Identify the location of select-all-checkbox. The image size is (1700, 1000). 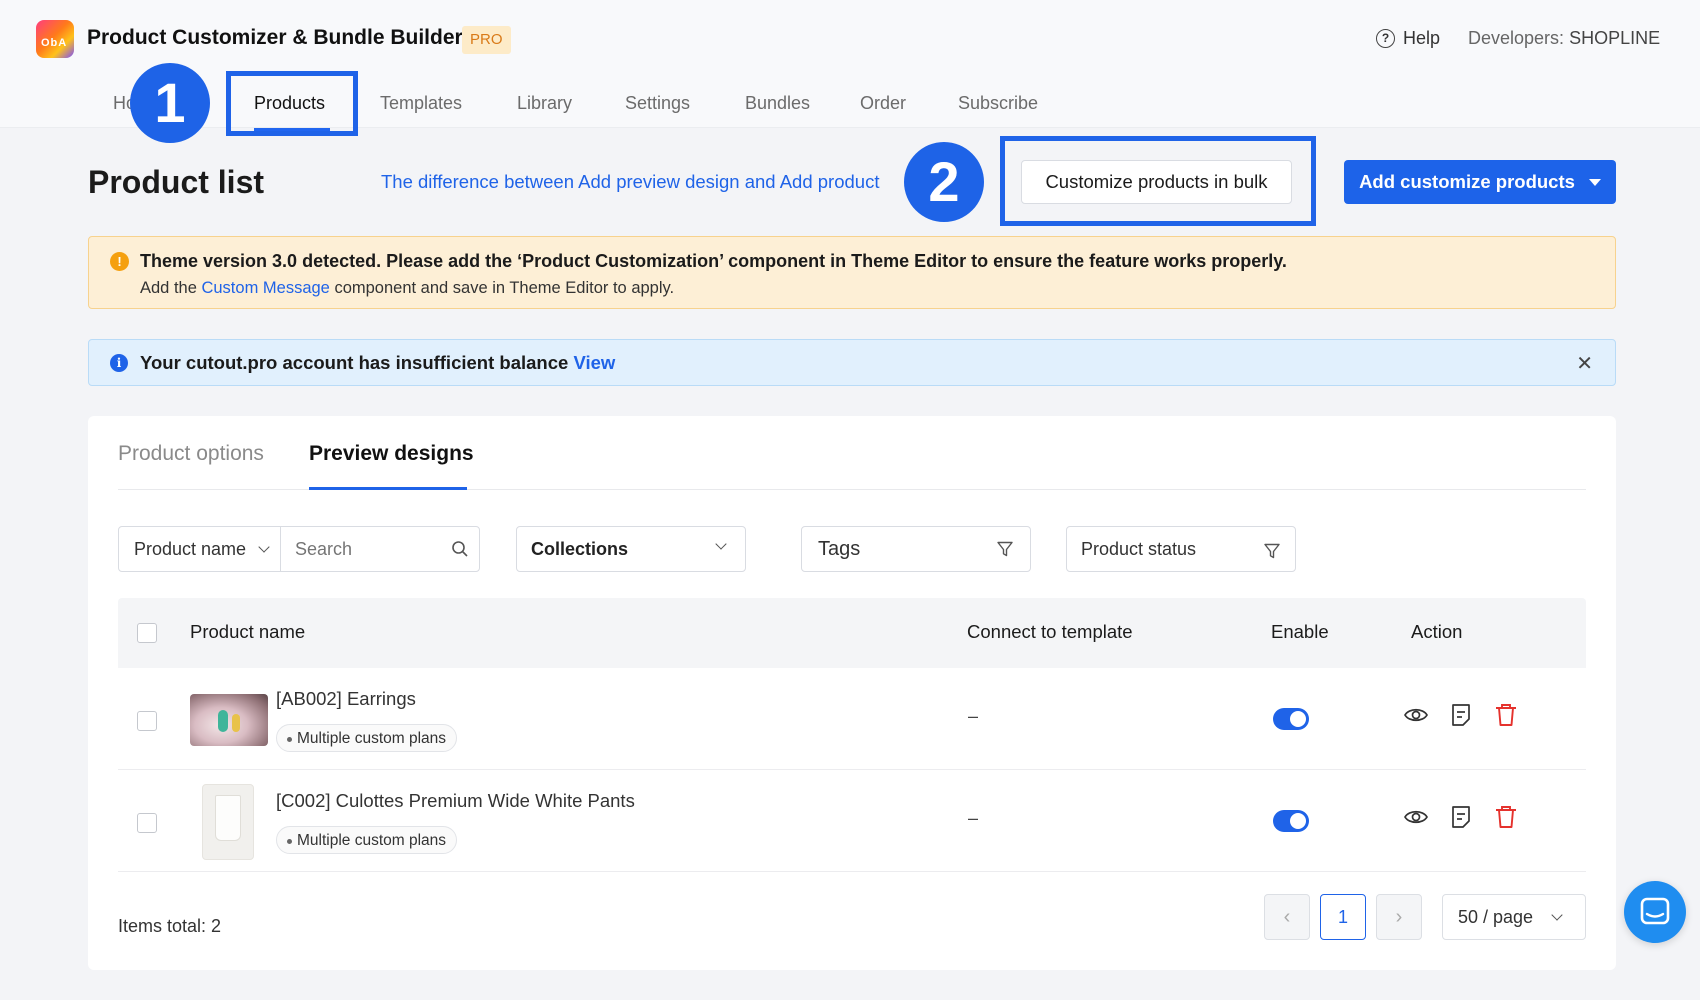
(147, 633).